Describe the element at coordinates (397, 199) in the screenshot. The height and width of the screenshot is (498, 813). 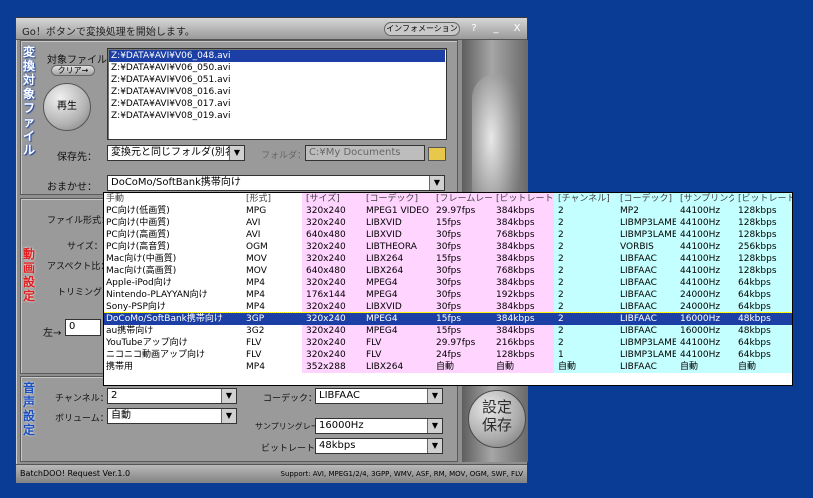
I see `dropdown-cell: [コーデック]` at that location.